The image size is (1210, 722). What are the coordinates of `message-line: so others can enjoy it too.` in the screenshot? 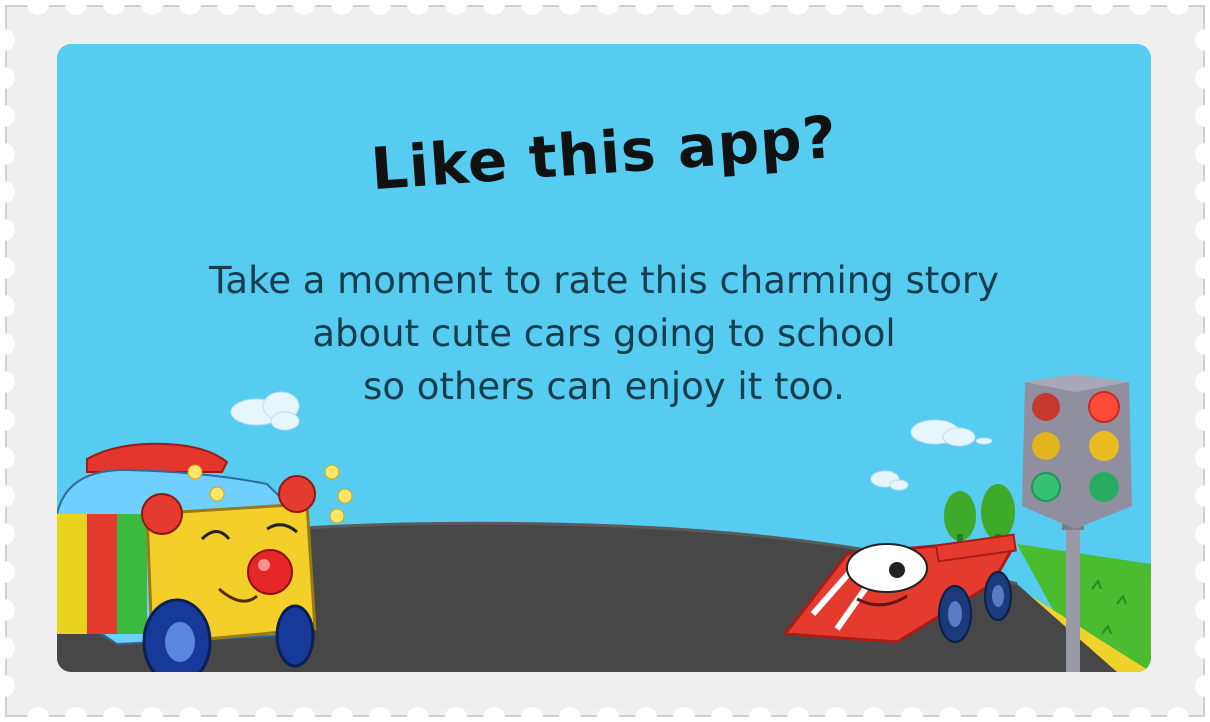 It's located at (604, 386).